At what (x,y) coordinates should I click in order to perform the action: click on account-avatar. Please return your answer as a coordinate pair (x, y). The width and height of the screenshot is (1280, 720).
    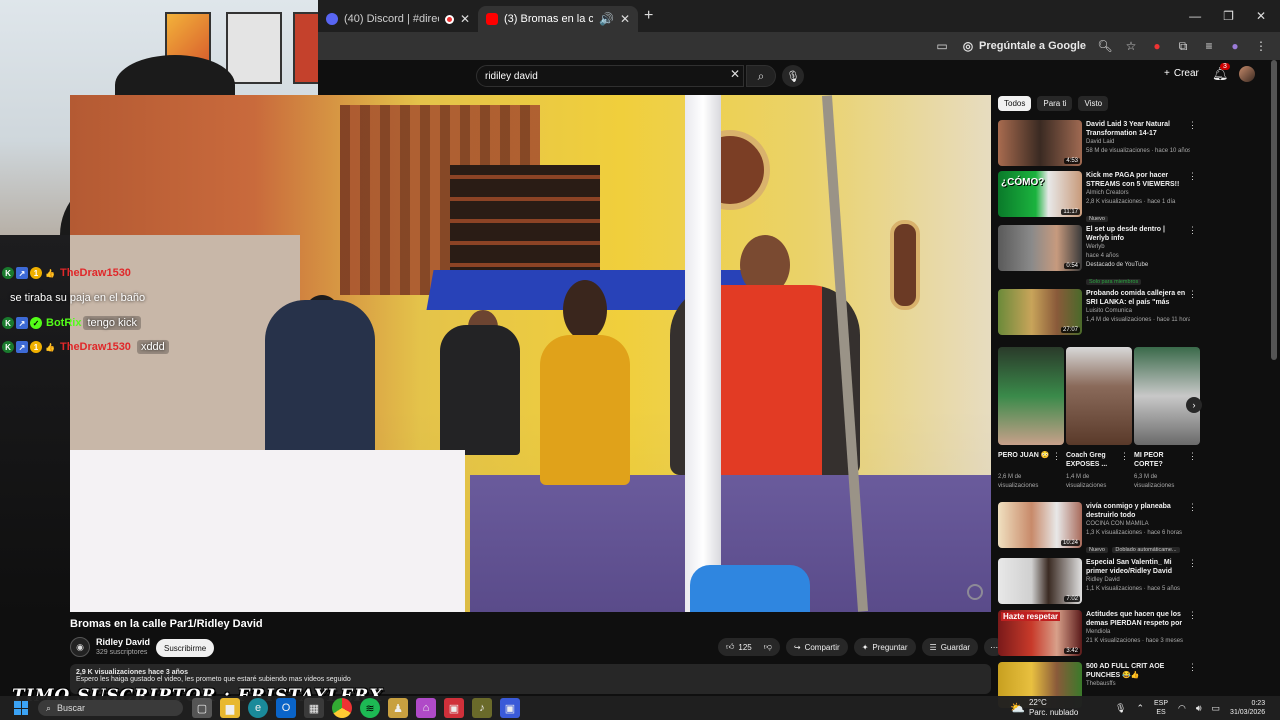
    Looking at the image, I should click on (1247, 74).